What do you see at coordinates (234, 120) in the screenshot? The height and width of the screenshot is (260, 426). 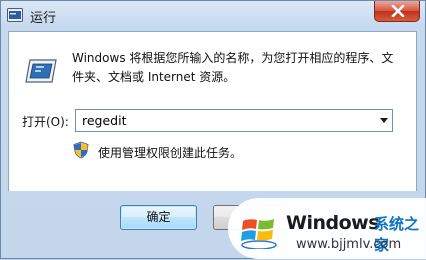 I see `open-combobox: regedit` at bounding box center [234, 120].